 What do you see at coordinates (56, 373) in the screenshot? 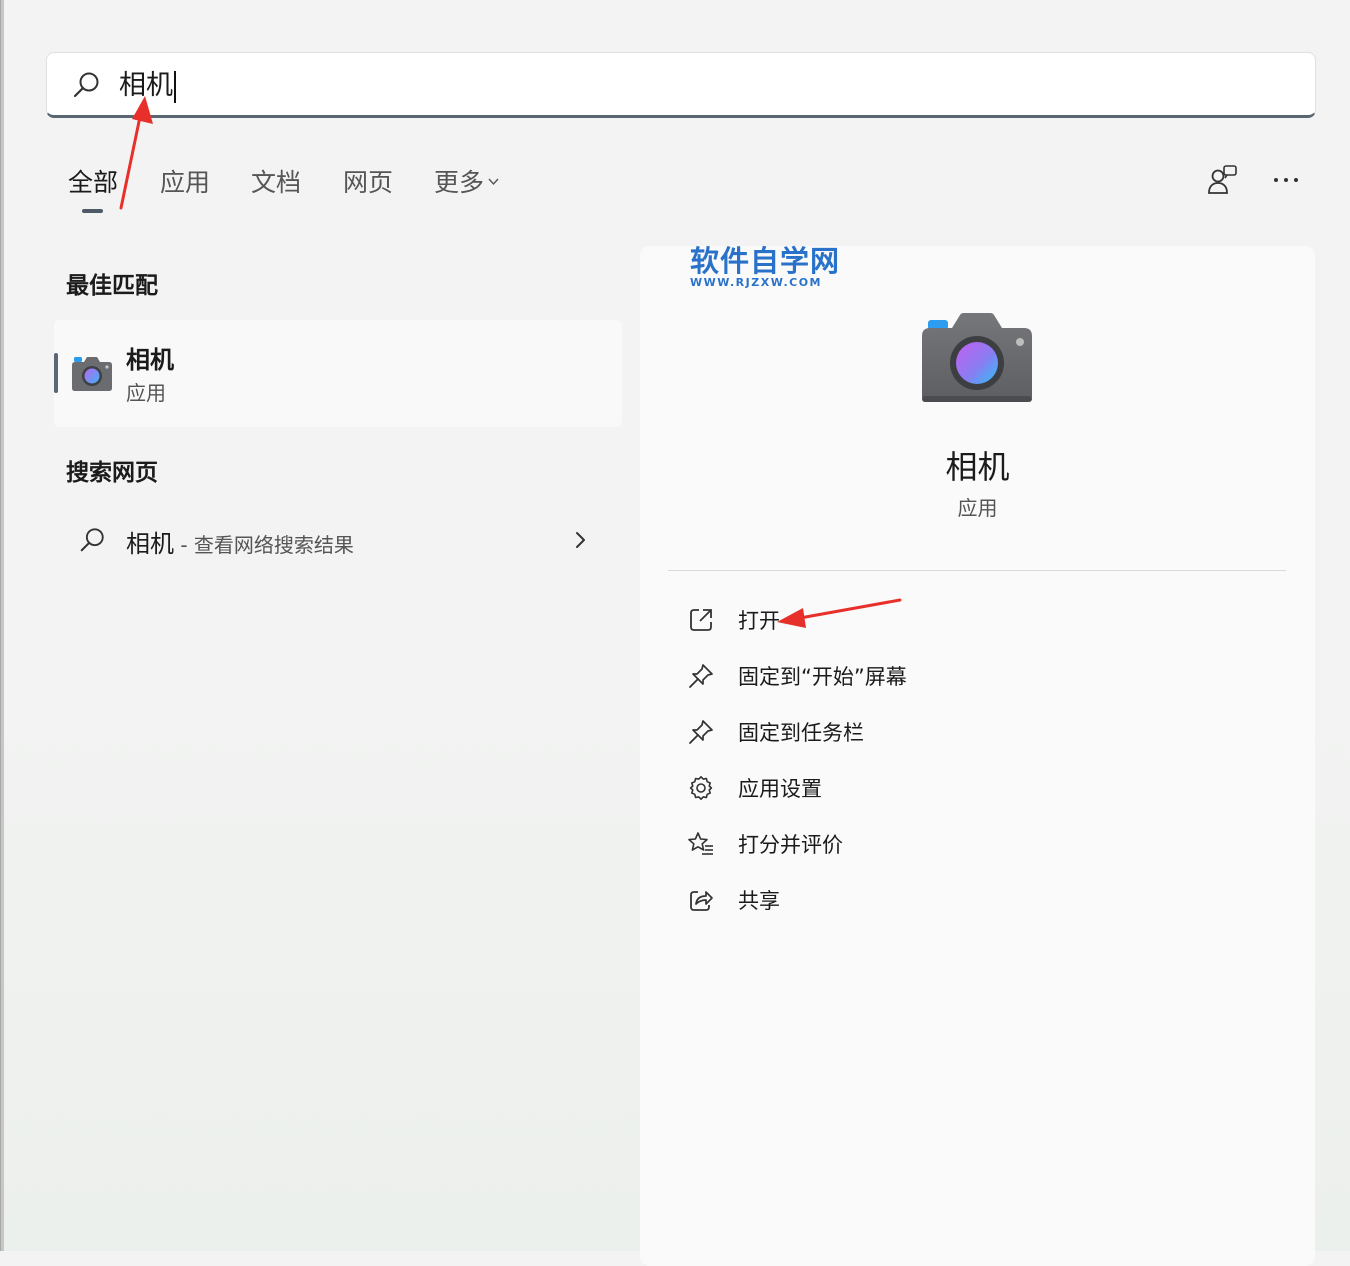
I see `selection-accent` at bounding box center [56, 373].